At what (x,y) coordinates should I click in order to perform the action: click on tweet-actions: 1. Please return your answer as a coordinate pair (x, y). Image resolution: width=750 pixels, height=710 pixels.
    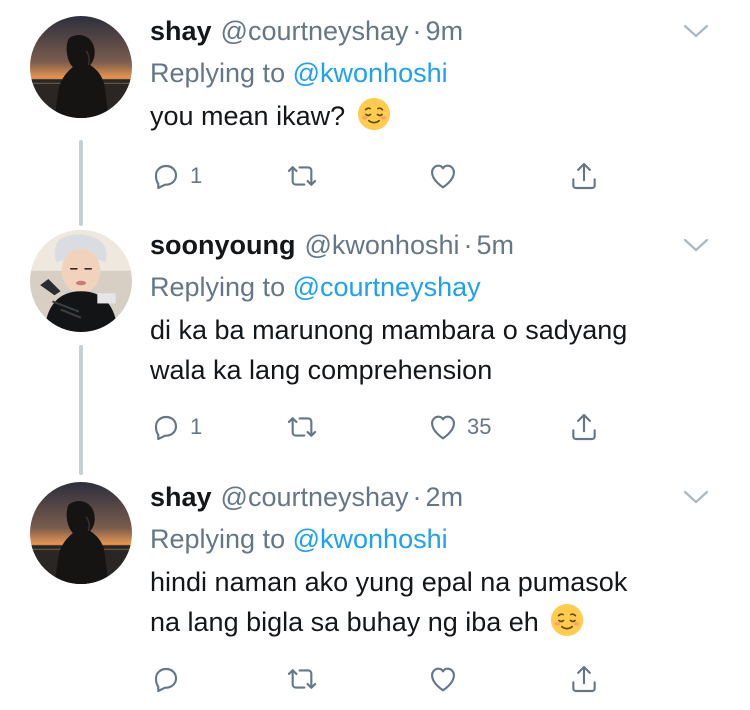
    Looking at the image, I should click on (385, 176).